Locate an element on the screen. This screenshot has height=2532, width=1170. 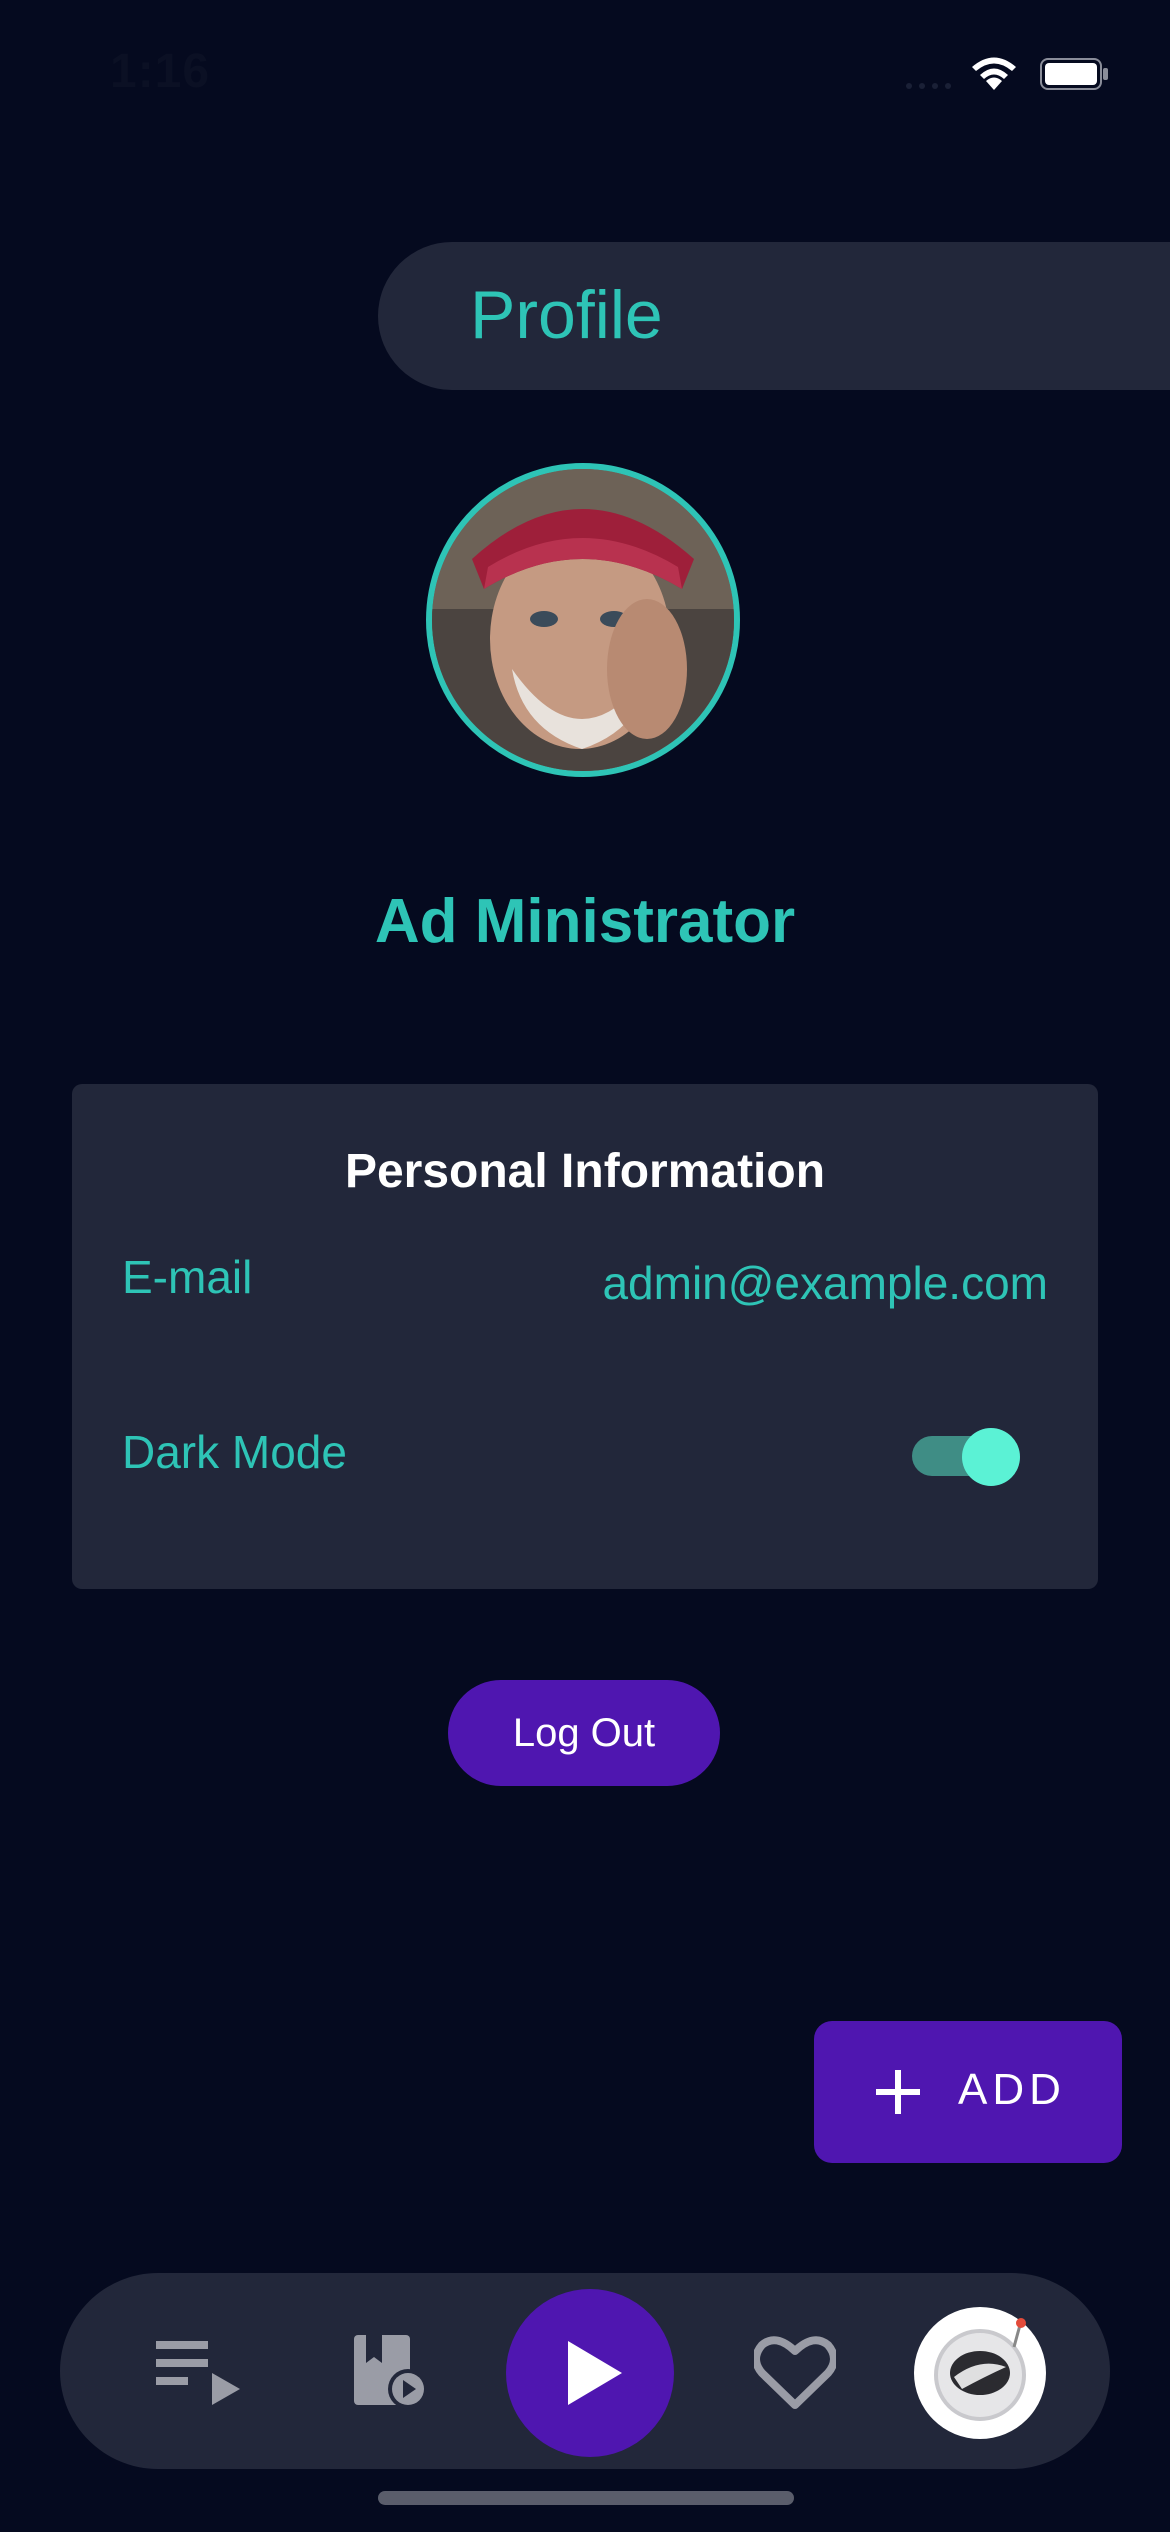
nav-favorites is located at coordinates (795, 2374).